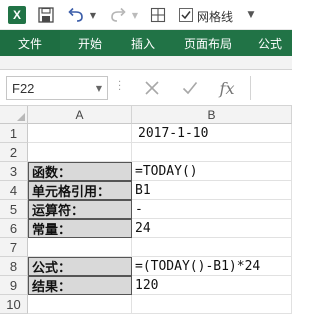 The width and height of the screenshot is (320, 324). Describe the element at coordinates (250, 88) in the screenshot. I see `formula-divider` at that location.